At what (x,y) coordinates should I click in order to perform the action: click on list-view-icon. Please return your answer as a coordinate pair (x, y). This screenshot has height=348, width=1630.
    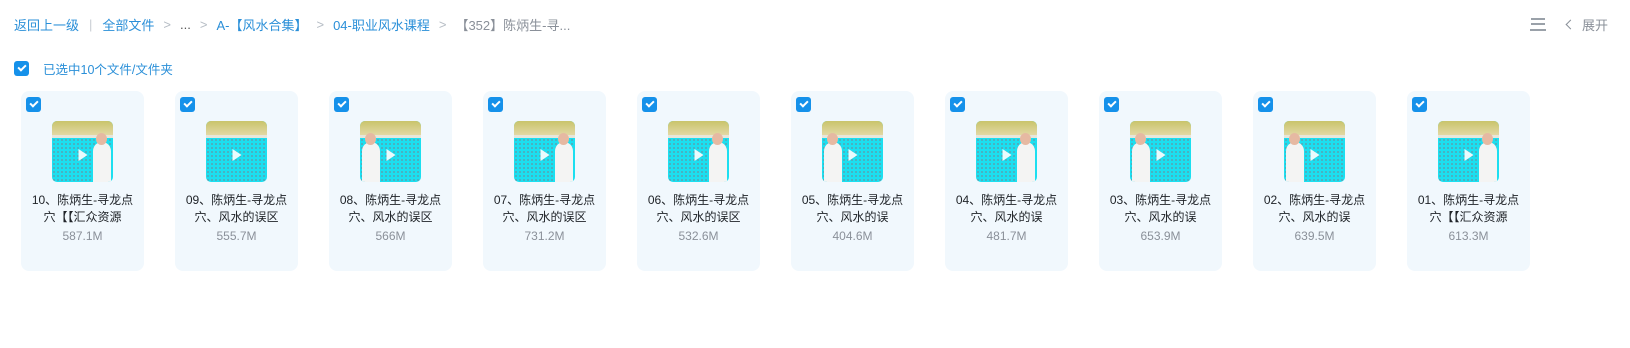
    Looking at the image, I should click on (1537, 24).